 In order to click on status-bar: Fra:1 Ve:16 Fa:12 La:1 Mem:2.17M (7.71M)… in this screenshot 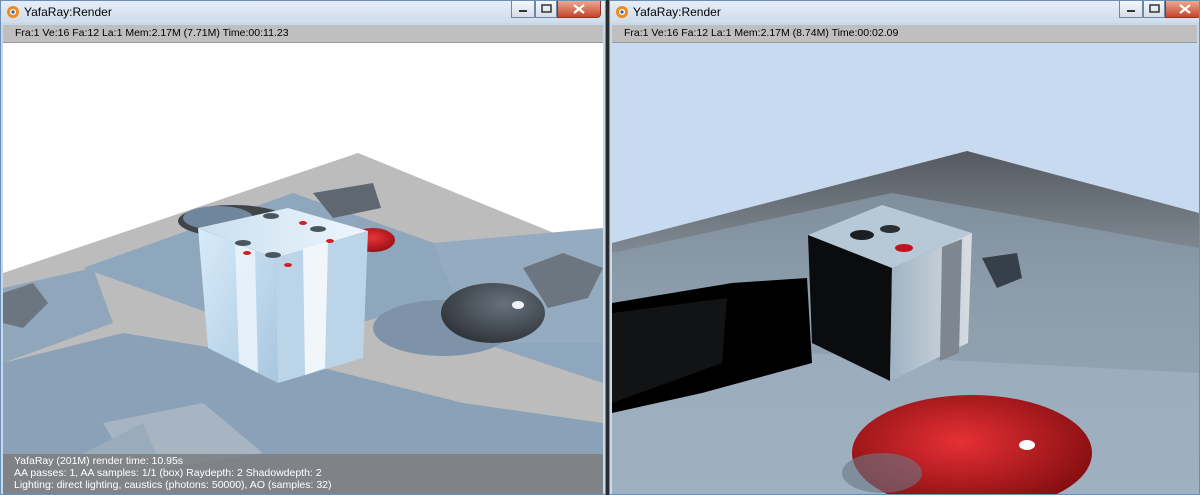, I will do `click(303, 34)`.